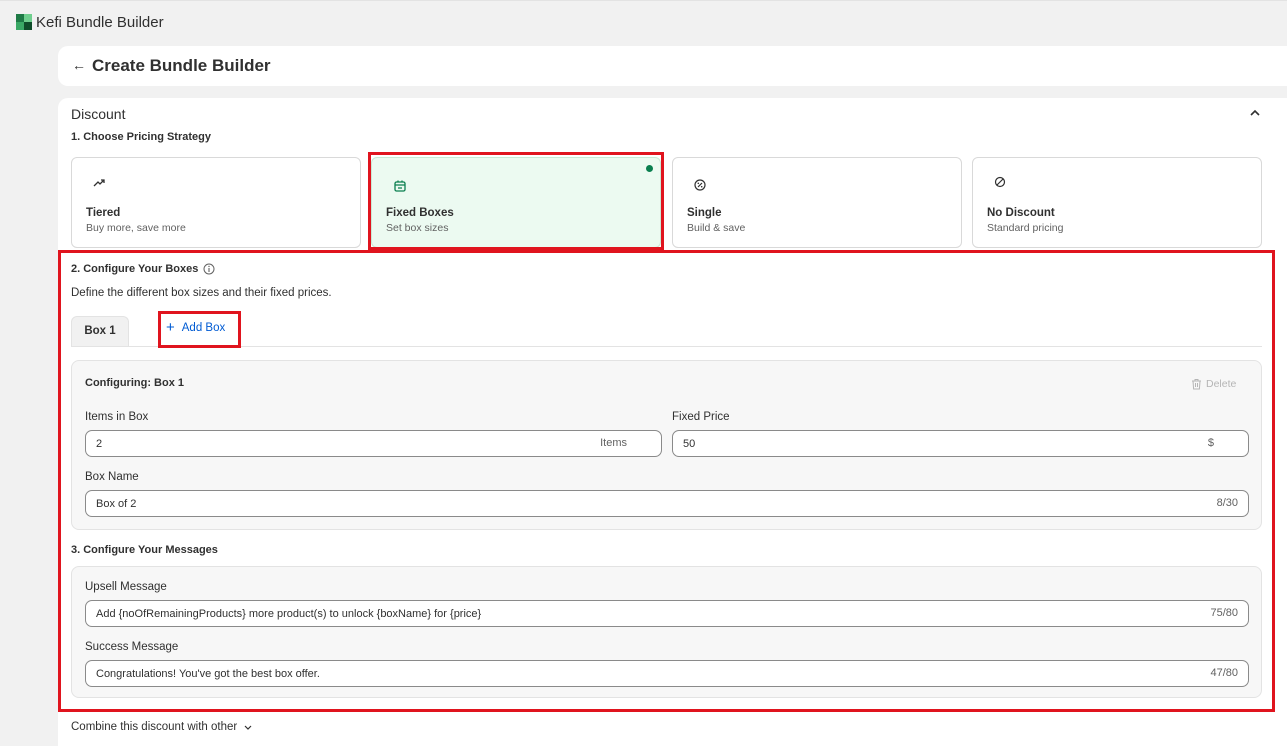 The width and height of the screenshot is (1287, 746). What do you see at coordinates (516, 201) in the screenshot?
I see `highlight-fixed-boxes` at bounding box center [516, 201].